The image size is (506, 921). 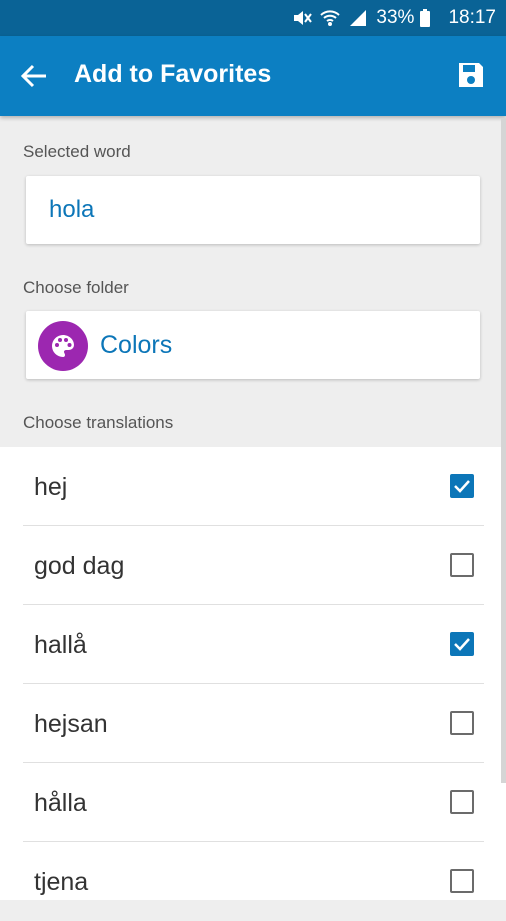 What do you see at coordinates (471, 75) in the screenshot?
I see `save-floppy-icon` at bounding box center [471, 75].